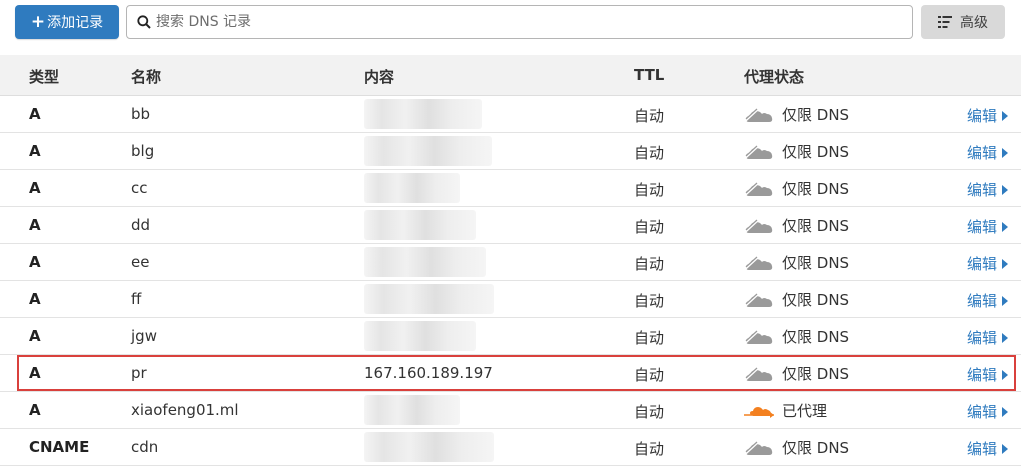  I want to click on table-row: A bb 自动 仅限 DNS 编辑, so click(510, 114).